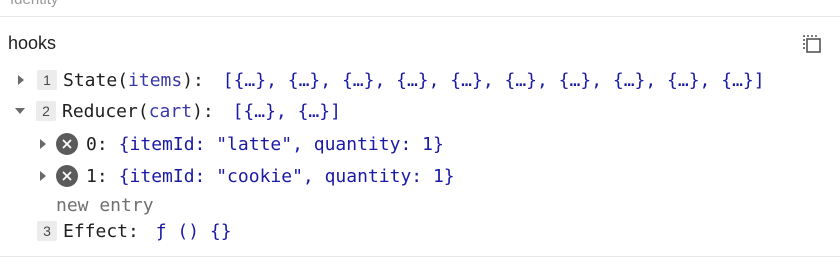 The image size is (840, 270). What do you see at coordinates (97, 176) in the screenshot?
I see `entry-key: 1:` at bounding box center [97, 176].